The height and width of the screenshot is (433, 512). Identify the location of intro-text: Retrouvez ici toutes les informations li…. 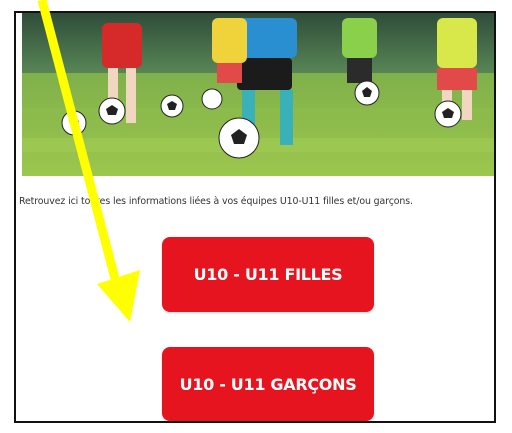
(216, 201).